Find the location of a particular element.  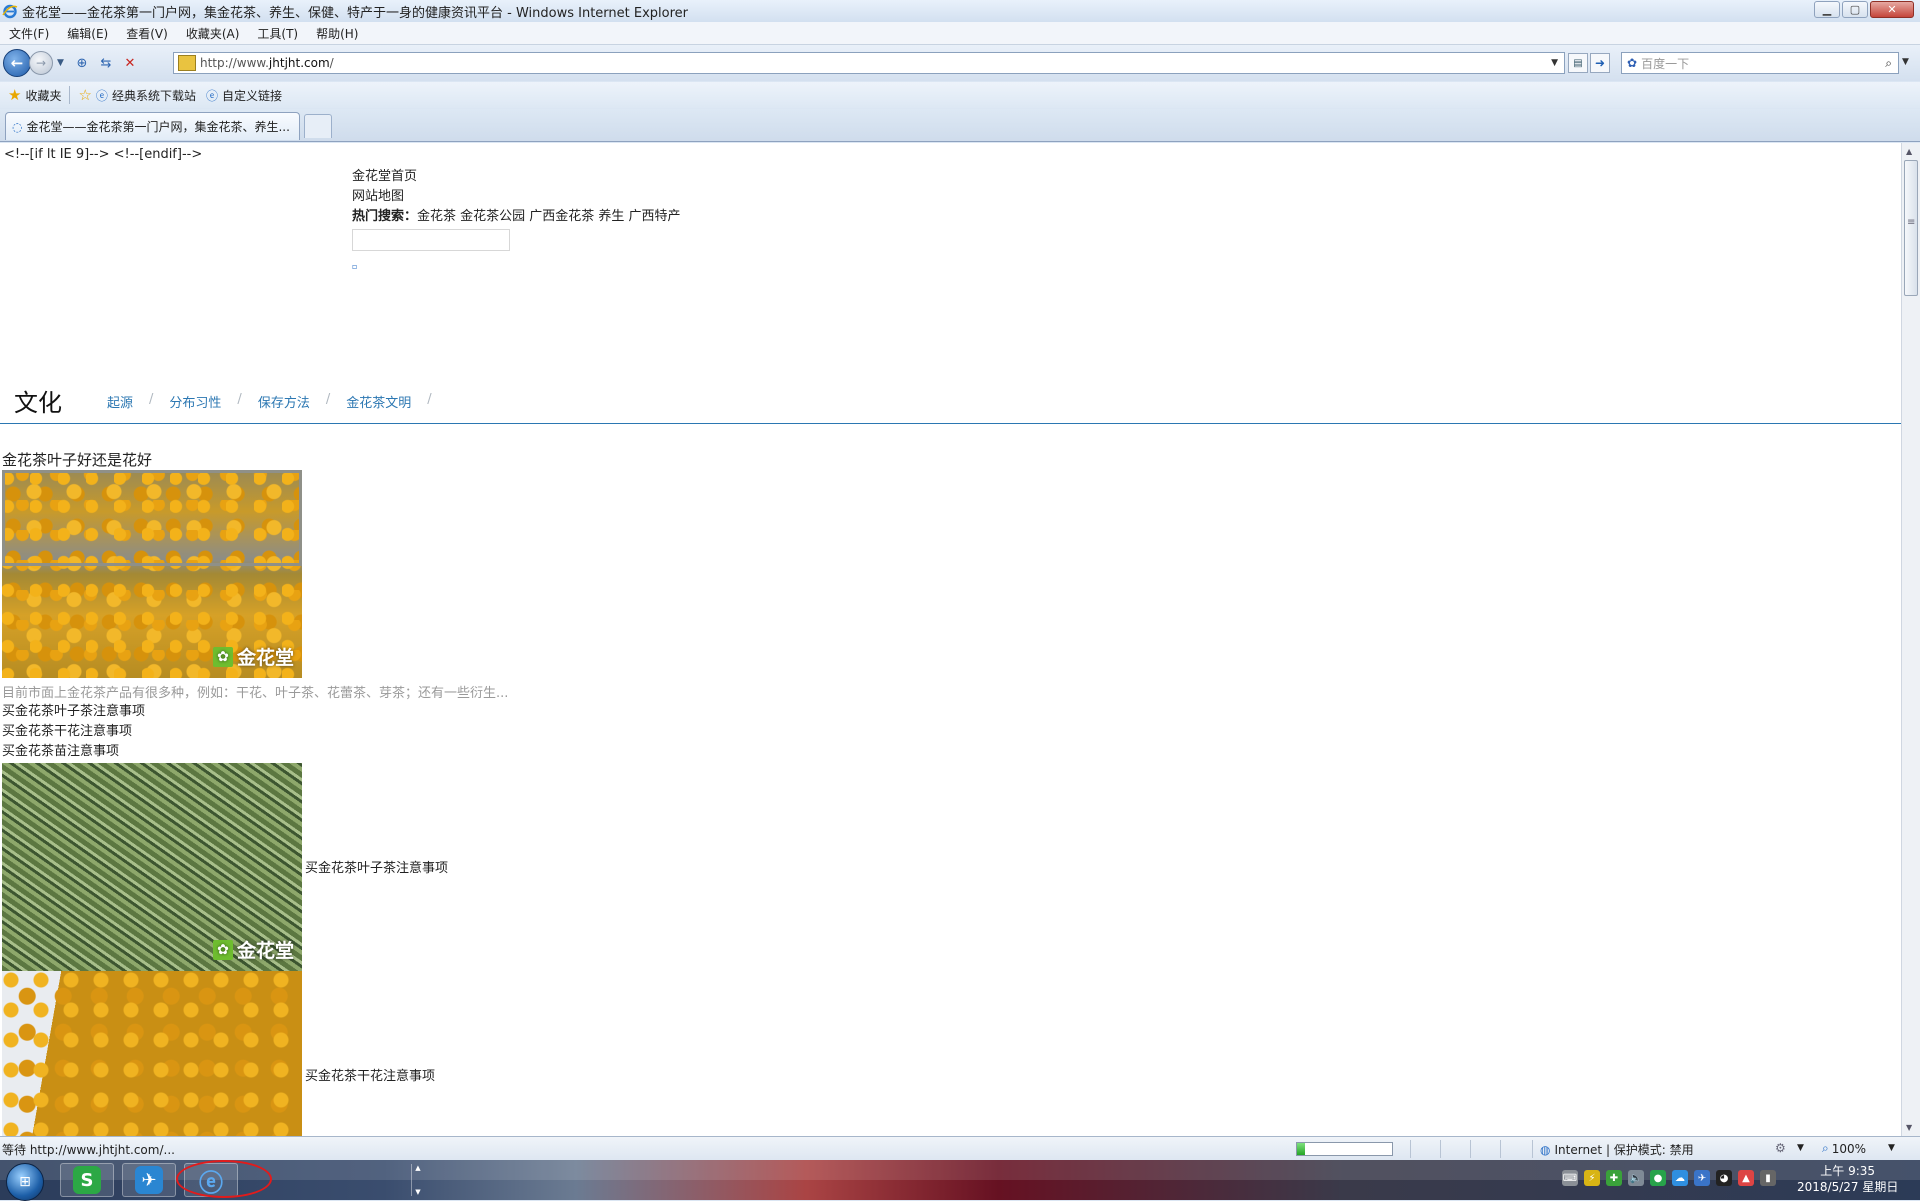

search-dropdown-icon: ▼ is located at coordinates (1905, 62).